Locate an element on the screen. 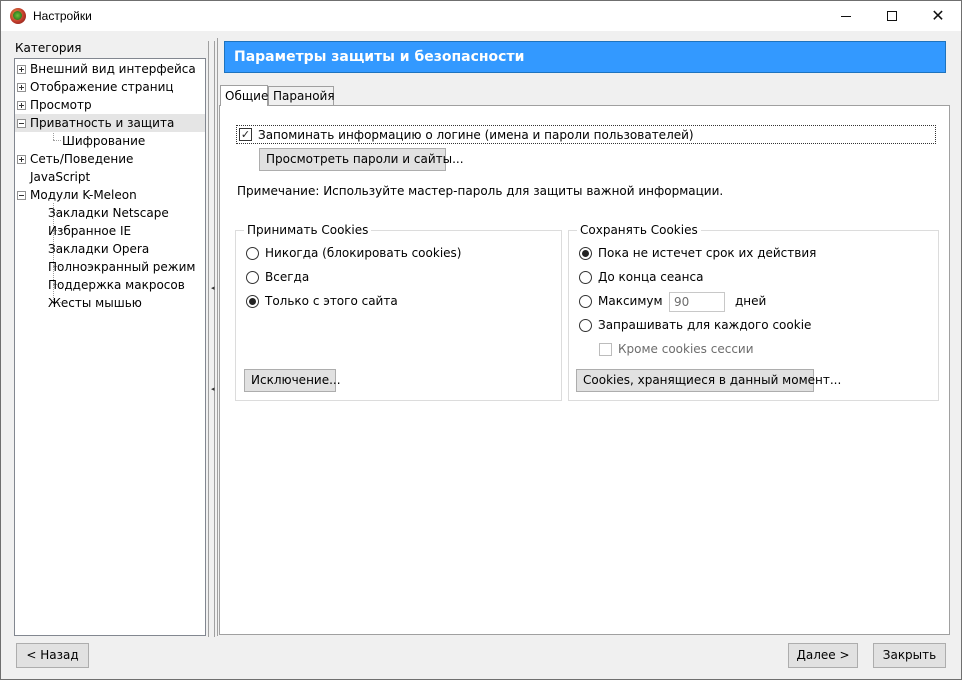 This screenshot has width=962, height=680. keep-session-radio is located at coordinates (585, 277).